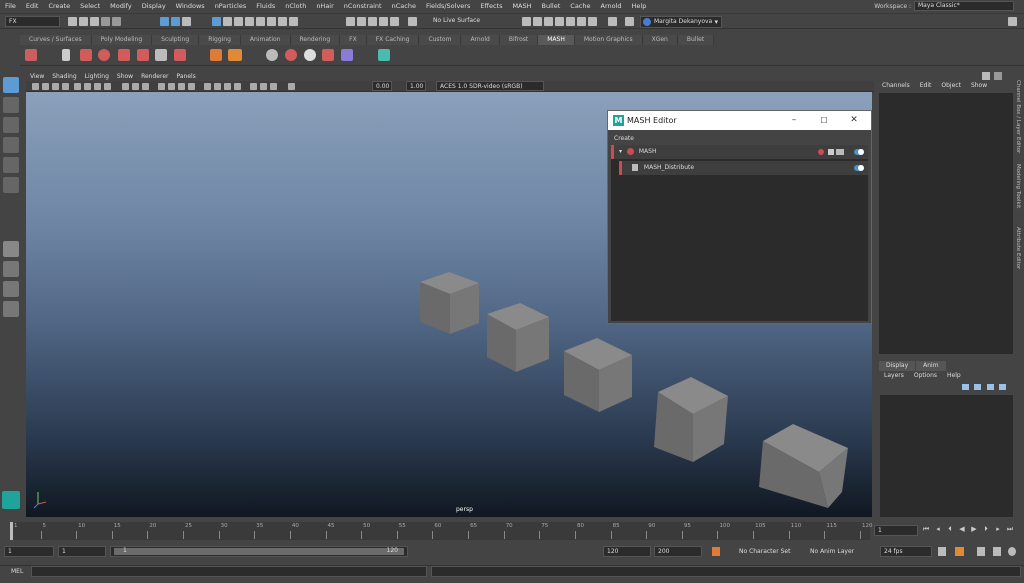 This screenshot has width=1024, height=583. I want to click on menu-nparticles: nParticles, so click(231, 6).